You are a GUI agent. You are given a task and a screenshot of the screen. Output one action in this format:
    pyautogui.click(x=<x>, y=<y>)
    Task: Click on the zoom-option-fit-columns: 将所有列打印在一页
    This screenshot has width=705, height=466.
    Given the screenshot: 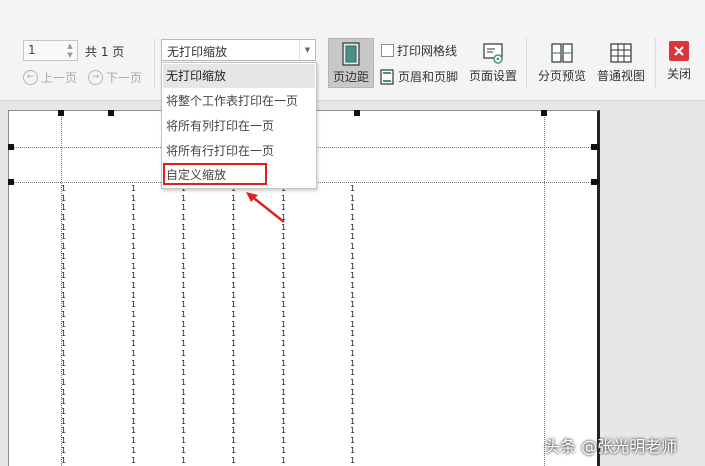 What is the action you would take?
    pyautogui.click(x=239, y=126)
    